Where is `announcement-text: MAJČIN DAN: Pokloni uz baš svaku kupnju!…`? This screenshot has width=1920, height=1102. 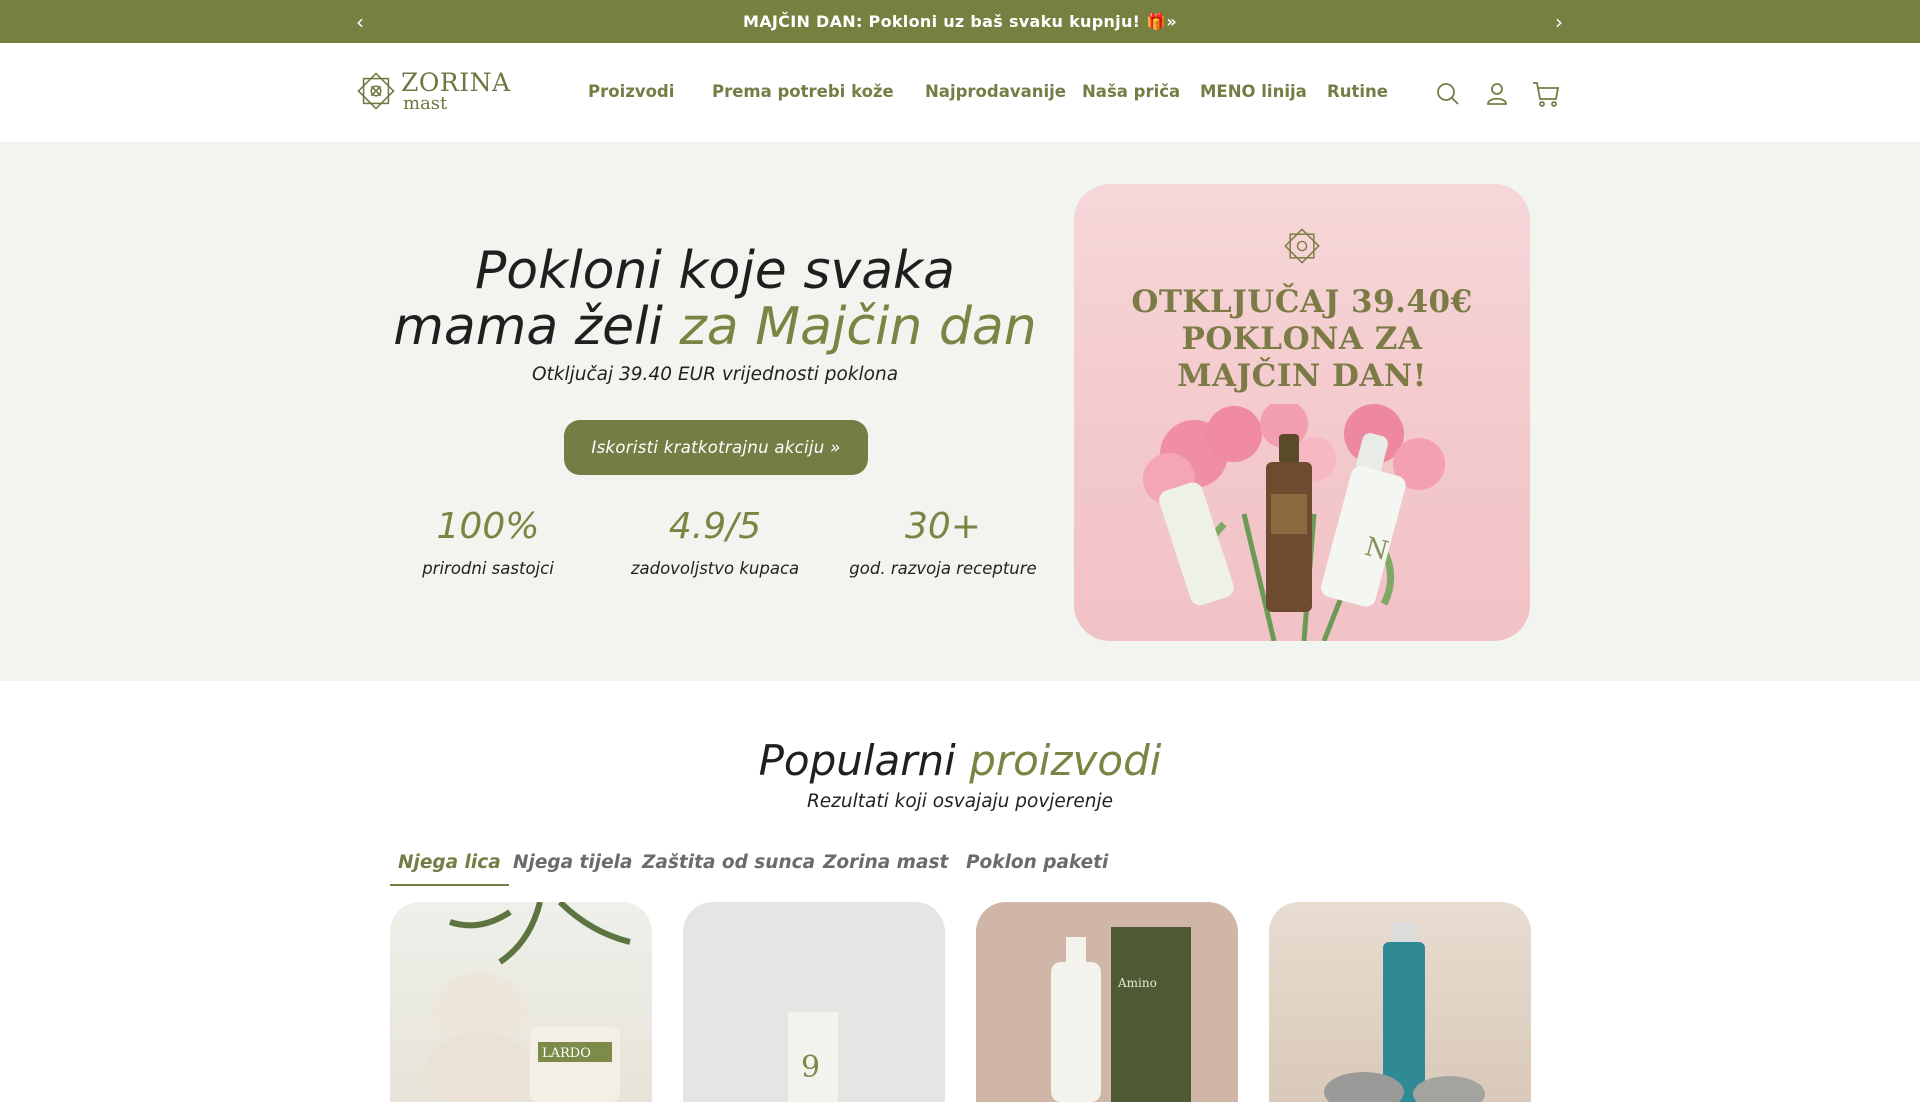 announcement-text: MAJČIN DAN: Pokloni uz baš svaku kupnju!… is located at coordinates (960, 21).